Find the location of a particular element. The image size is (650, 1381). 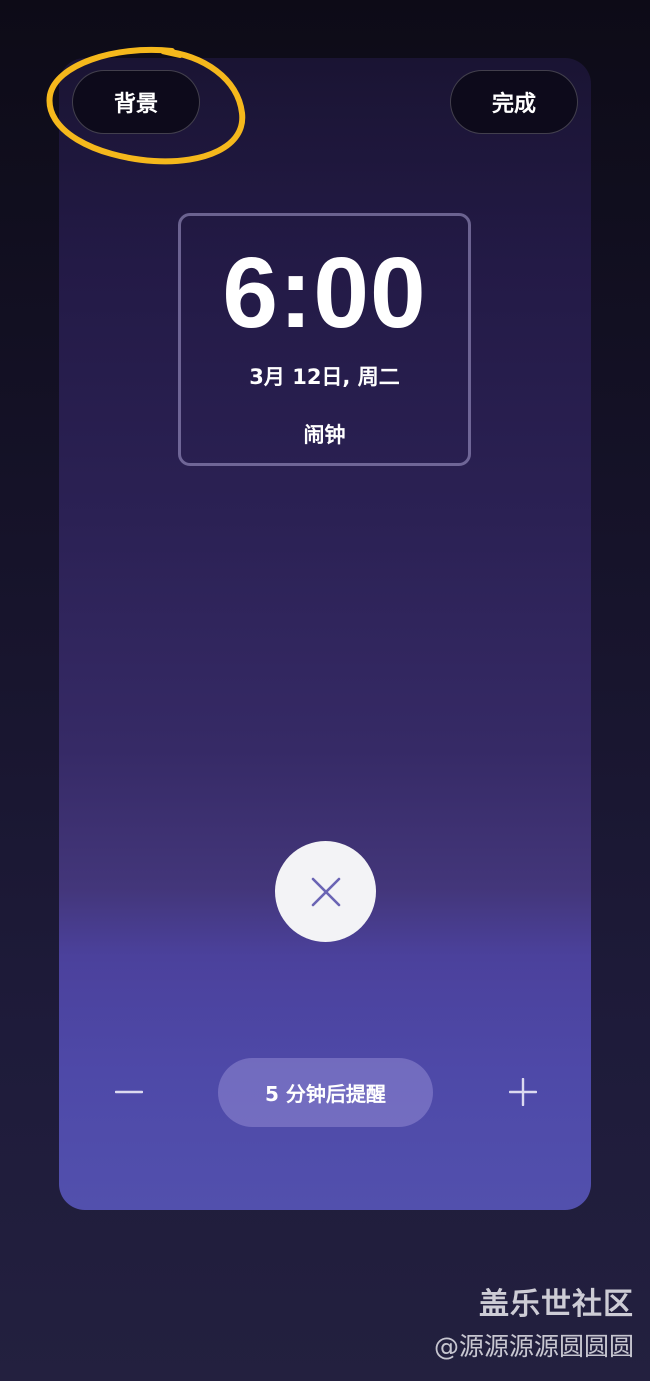

done-button-label: 完成 is located at coordinates (513, 104).